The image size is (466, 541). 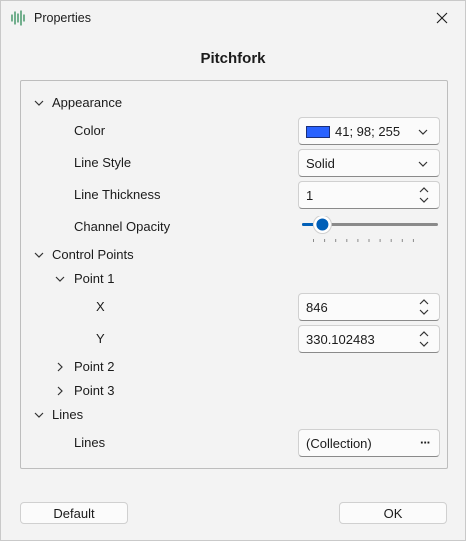 I want to click on group-appearance-label: Appearance, so click(x=87, y=102).